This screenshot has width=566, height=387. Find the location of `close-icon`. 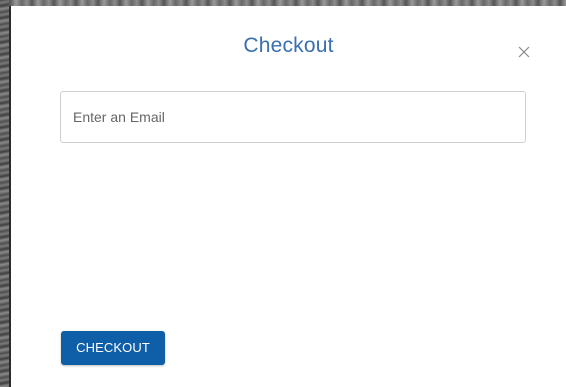

close-icon is located at coordinates (524, 52).